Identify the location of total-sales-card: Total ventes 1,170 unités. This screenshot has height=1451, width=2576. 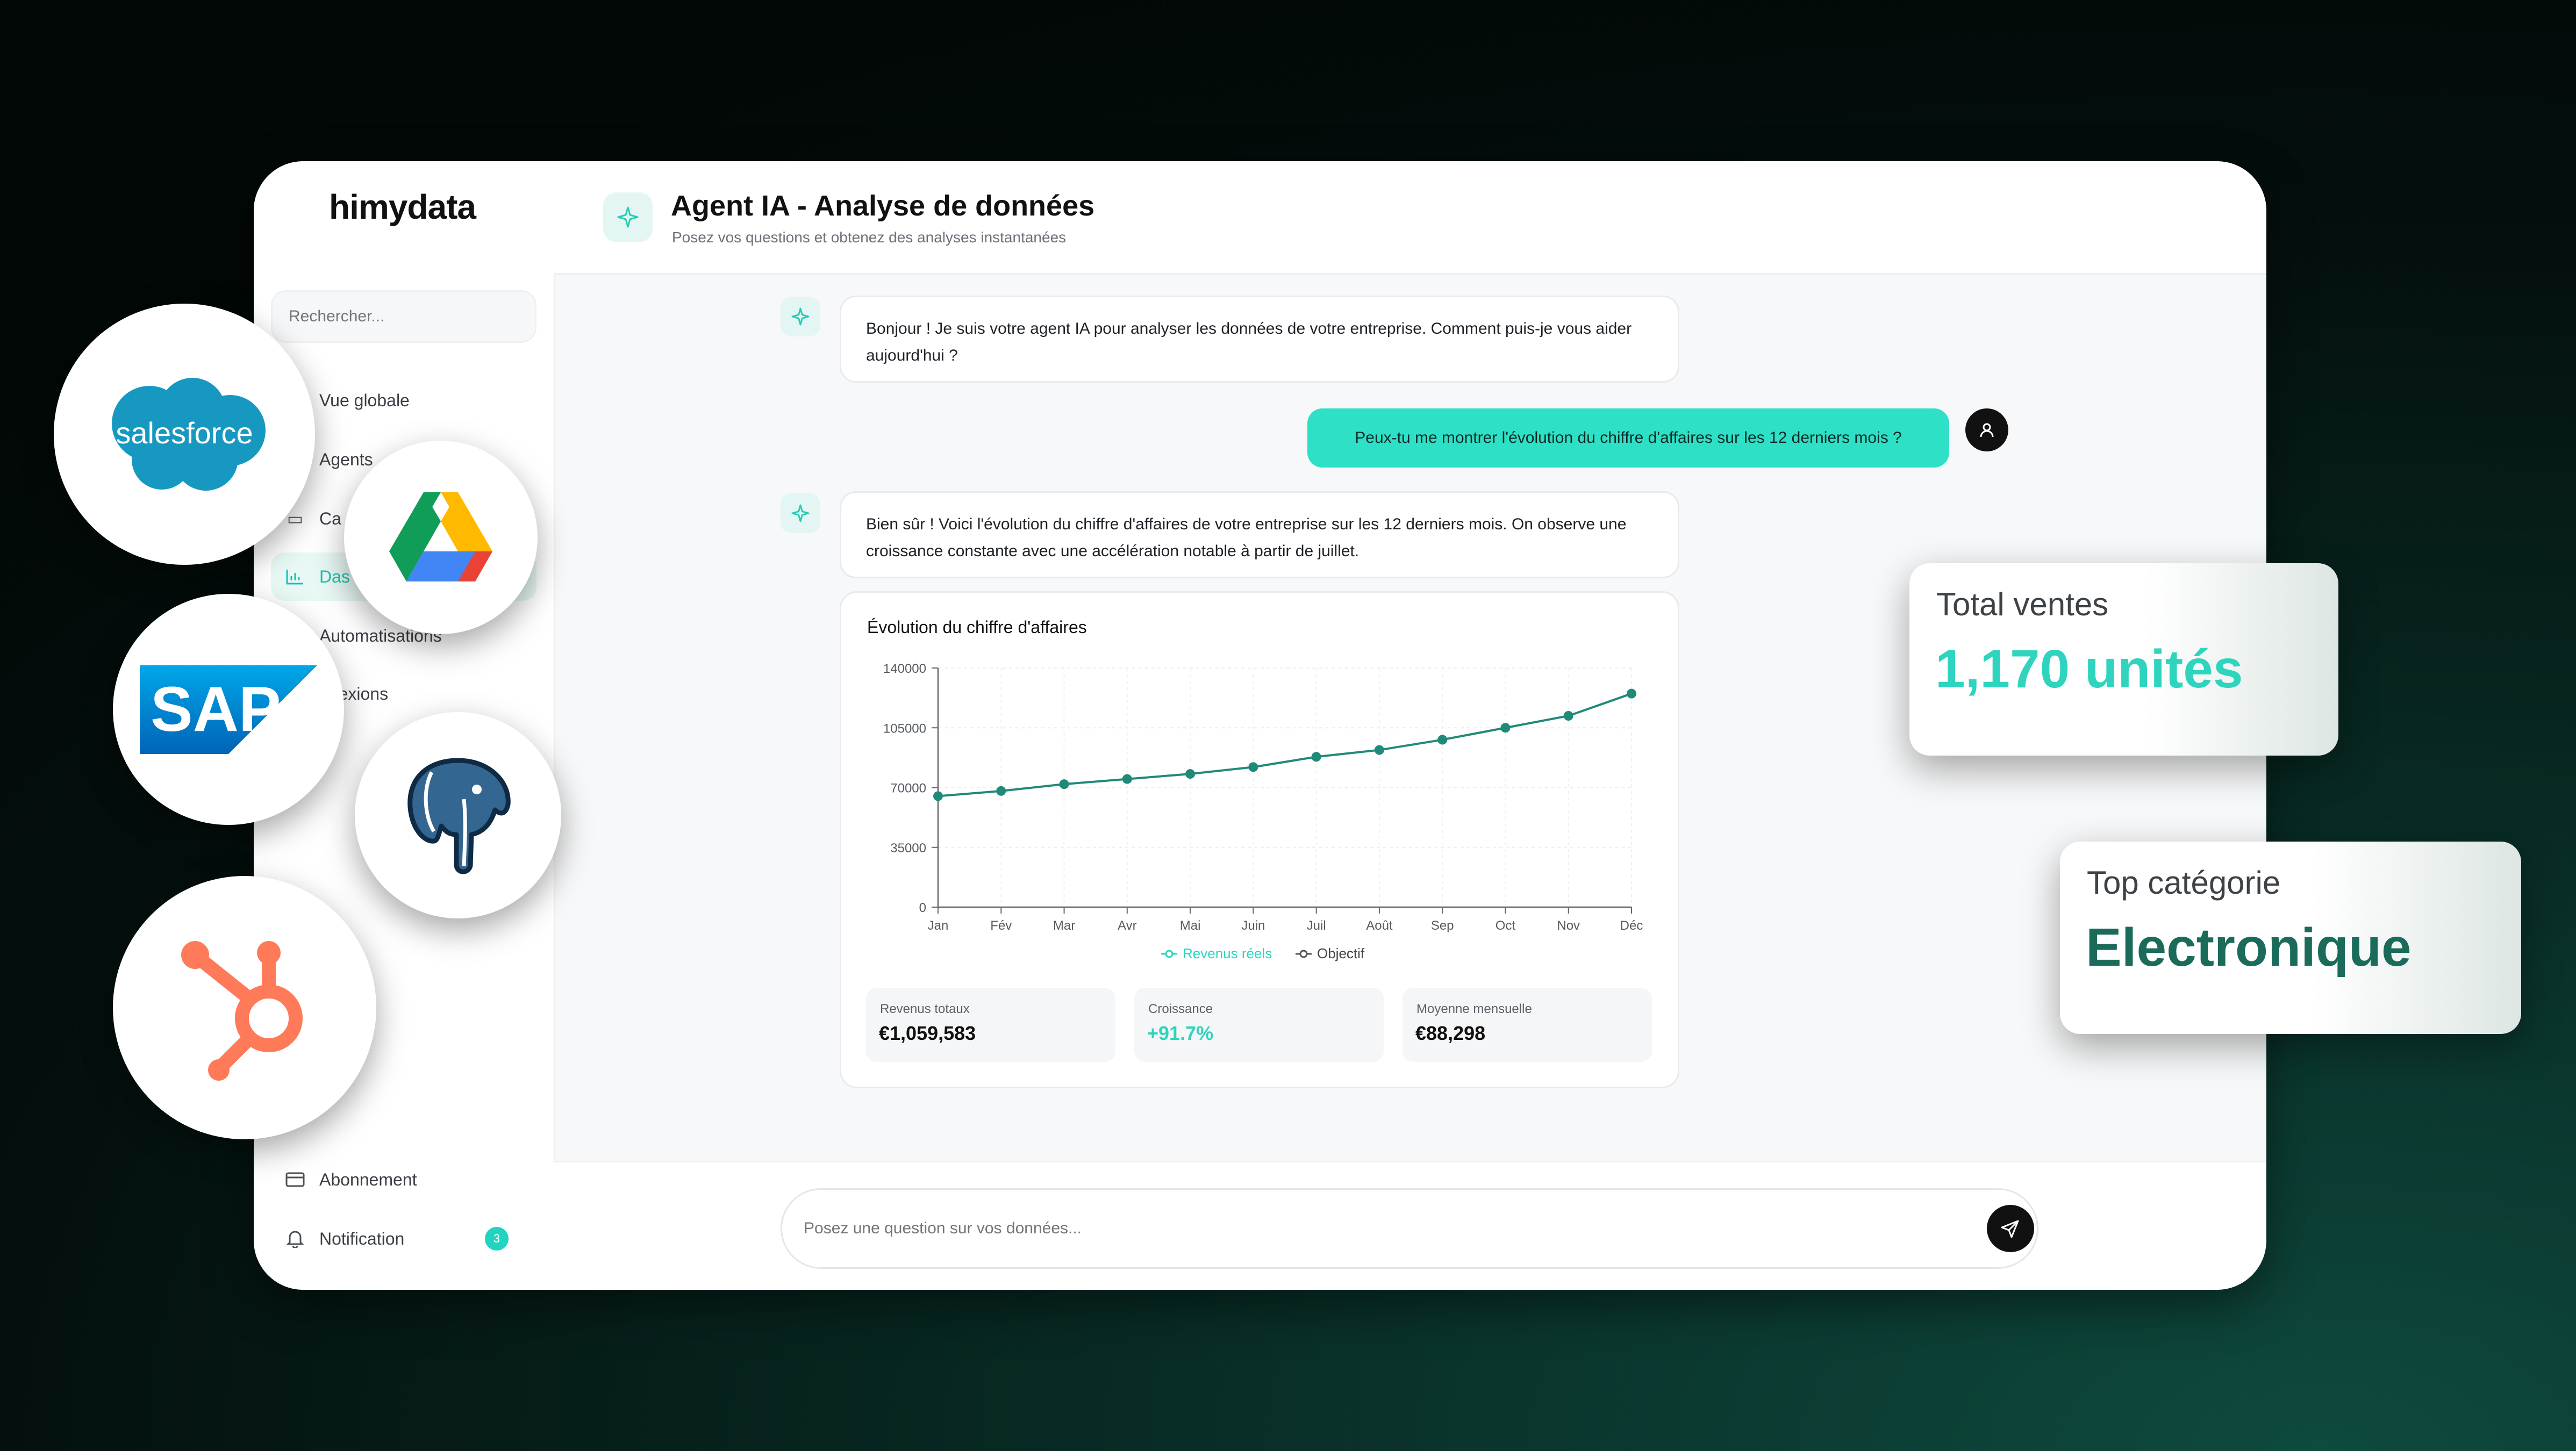
(2123, 659).